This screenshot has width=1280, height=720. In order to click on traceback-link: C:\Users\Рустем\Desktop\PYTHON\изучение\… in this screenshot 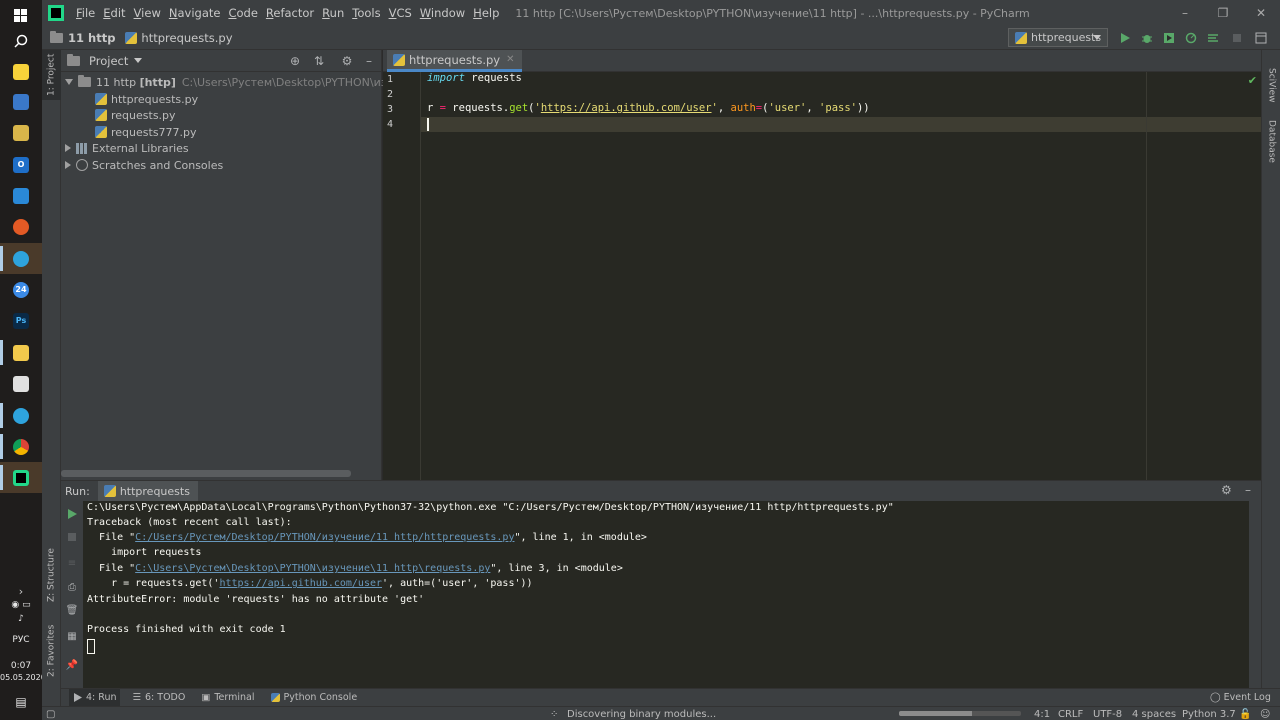, I will do `click(312, 568)`.